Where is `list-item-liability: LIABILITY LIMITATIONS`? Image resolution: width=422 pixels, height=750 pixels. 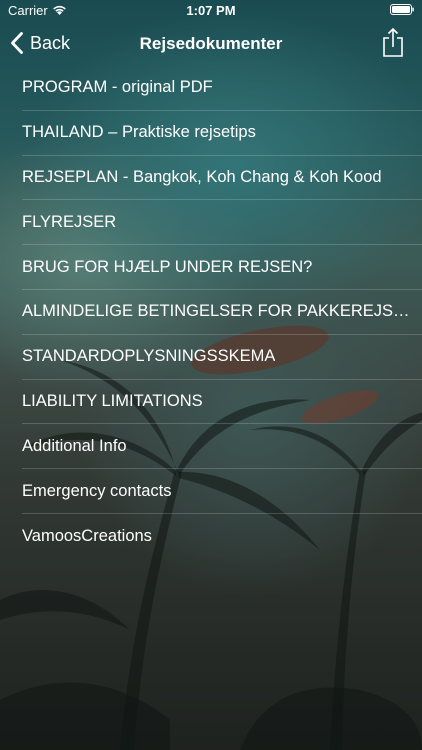
list-item-liability: LIABILITY LIMITATIONS is located at coordinates (222, 402).